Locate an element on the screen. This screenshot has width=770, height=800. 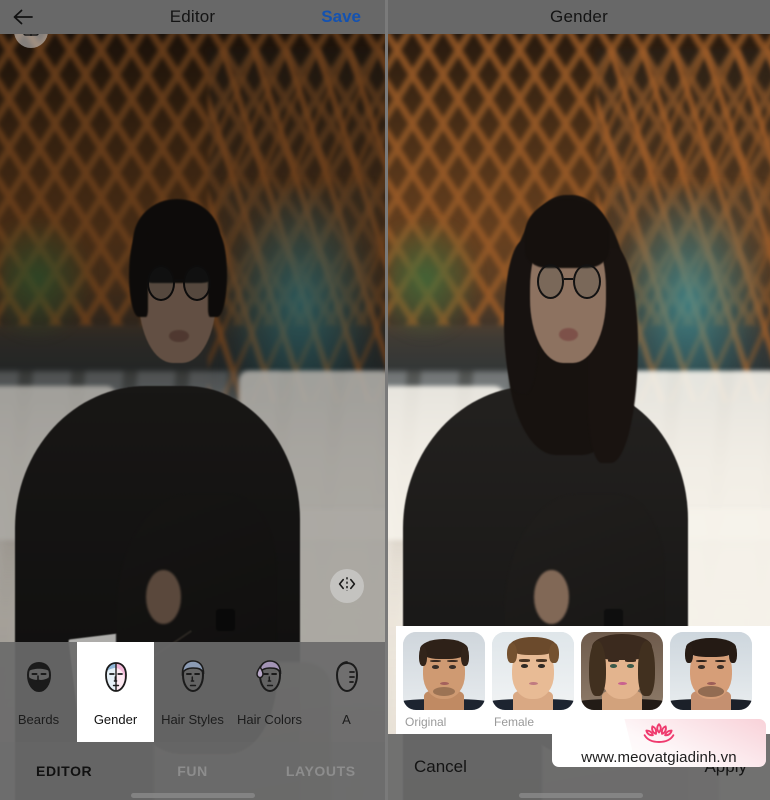
thumb-cell-original: Original is located at coordinates (444, 680).